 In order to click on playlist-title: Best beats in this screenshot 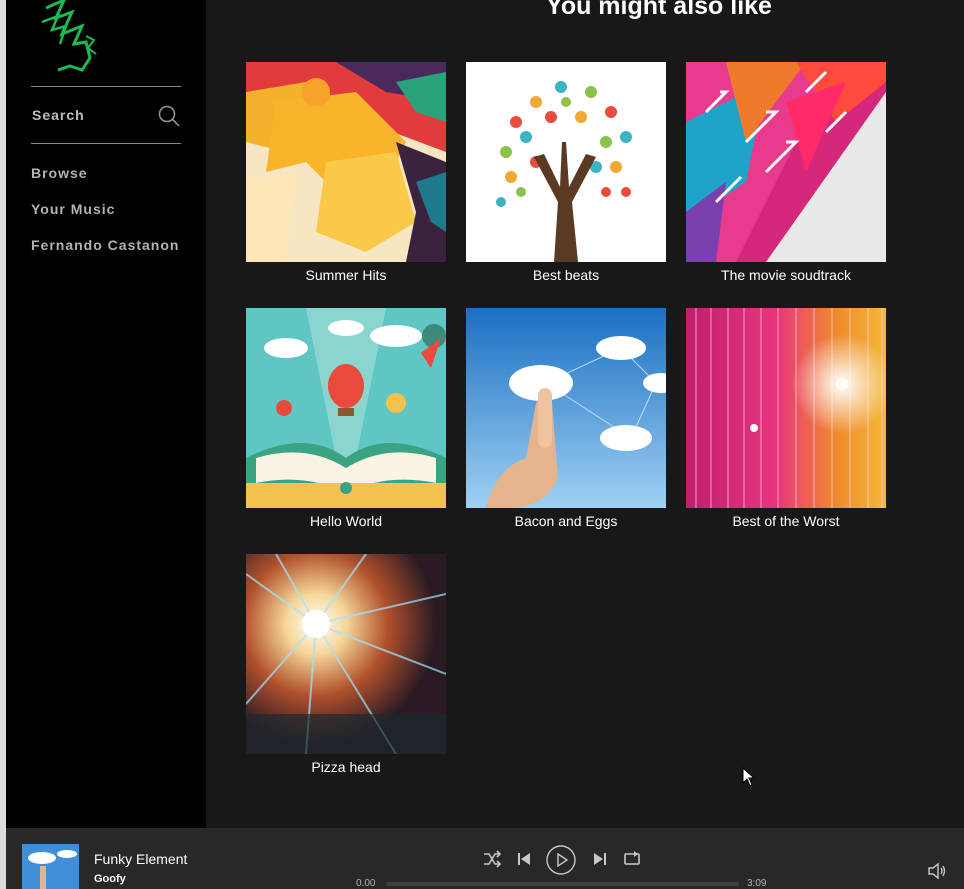, I will do `click(566, 275)`.